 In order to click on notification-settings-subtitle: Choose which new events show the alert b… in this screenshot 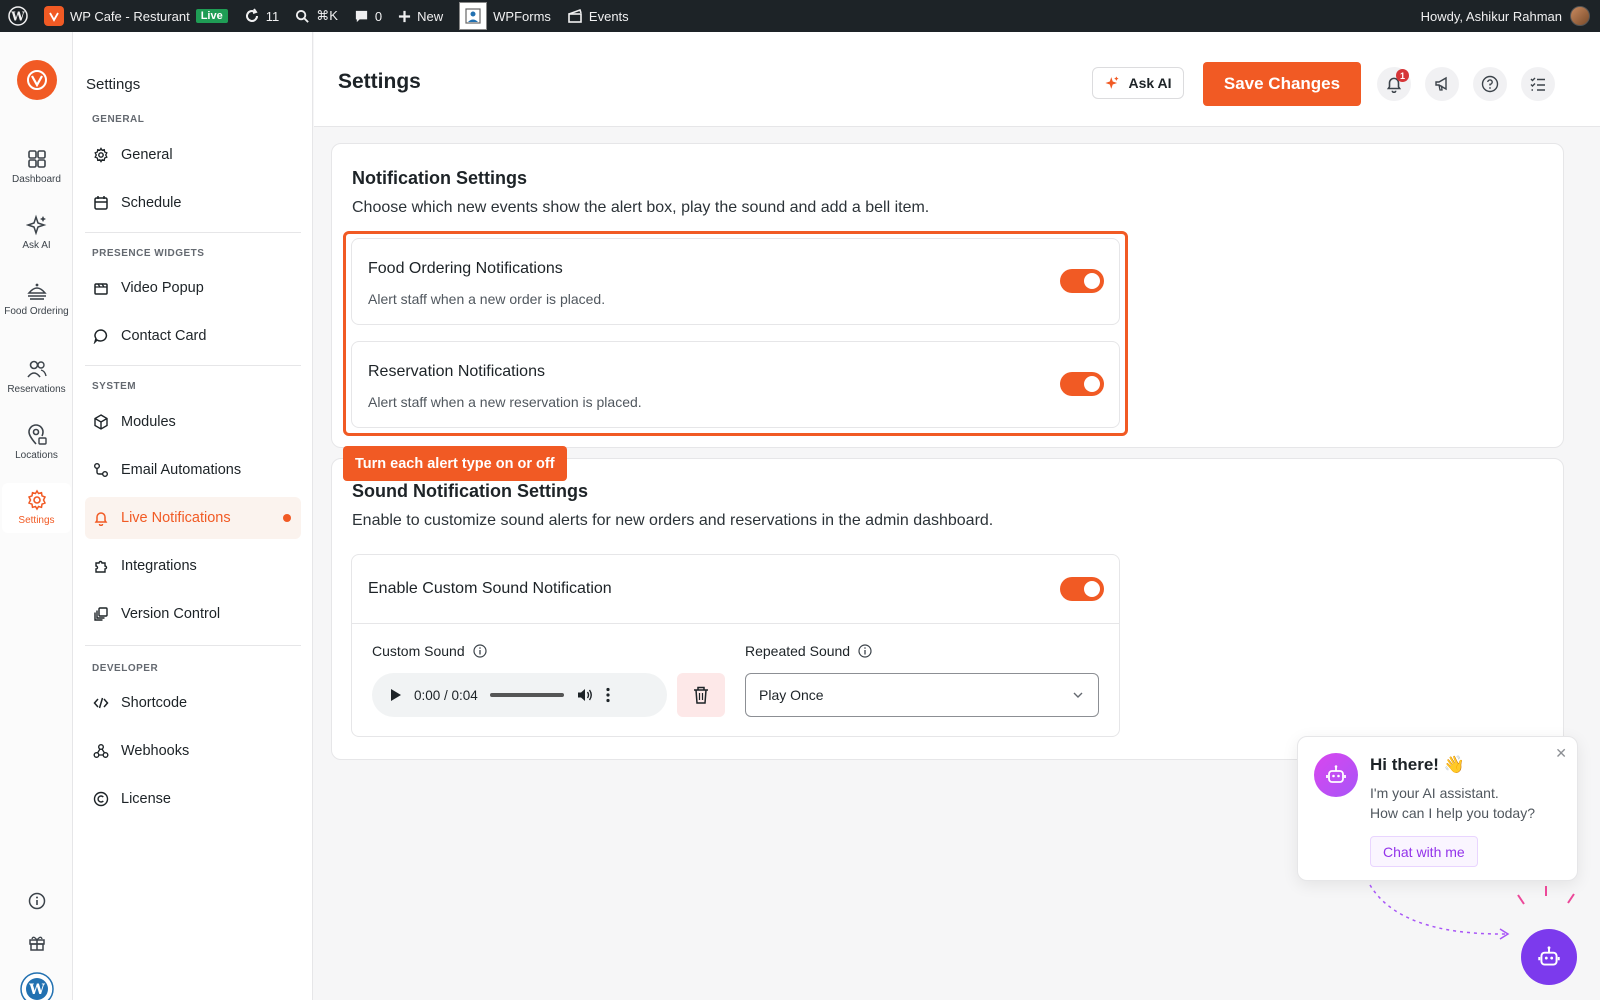, I will do `click(641, 207)`.